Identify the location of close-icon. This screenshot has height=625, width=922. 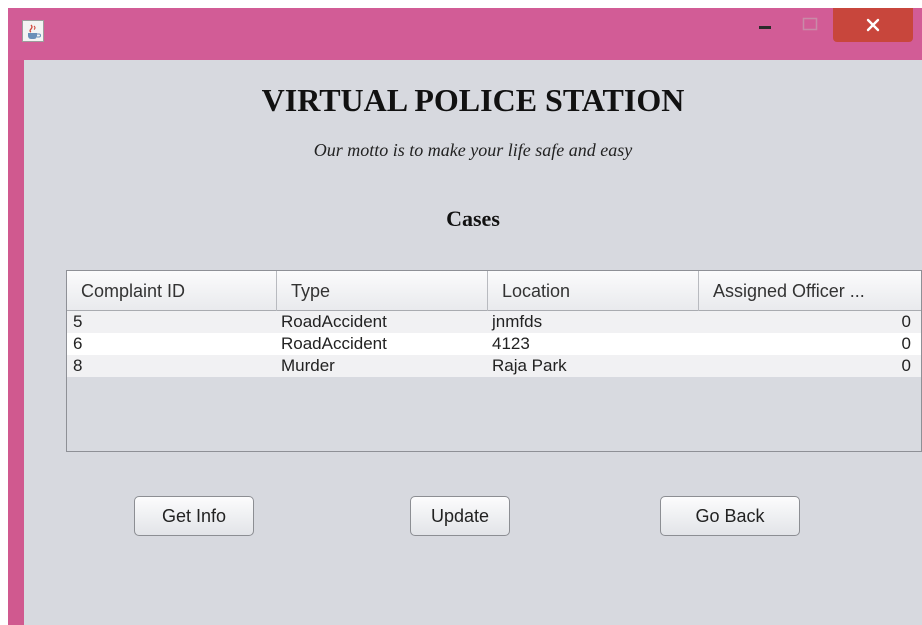
(873, 25).